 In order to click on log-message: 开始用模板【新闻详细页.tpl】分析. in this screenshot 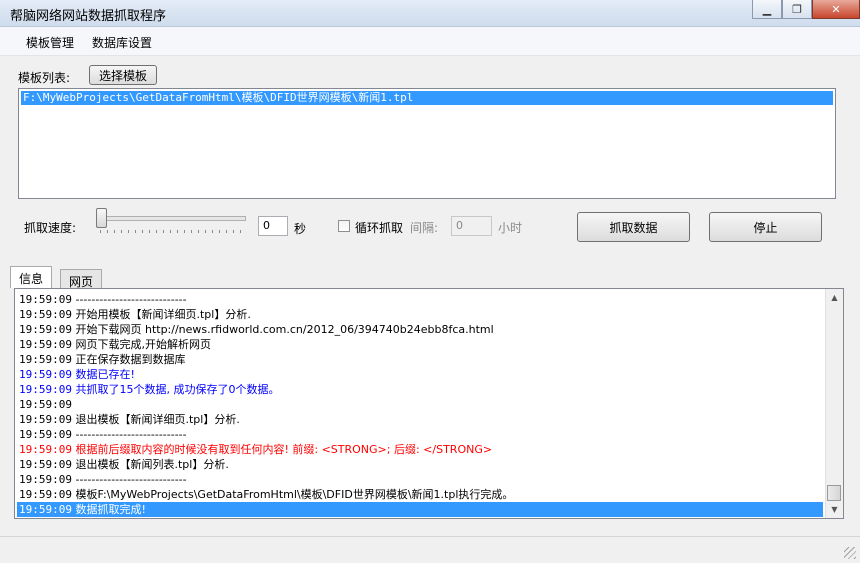, I will do `click(161, 314)`.